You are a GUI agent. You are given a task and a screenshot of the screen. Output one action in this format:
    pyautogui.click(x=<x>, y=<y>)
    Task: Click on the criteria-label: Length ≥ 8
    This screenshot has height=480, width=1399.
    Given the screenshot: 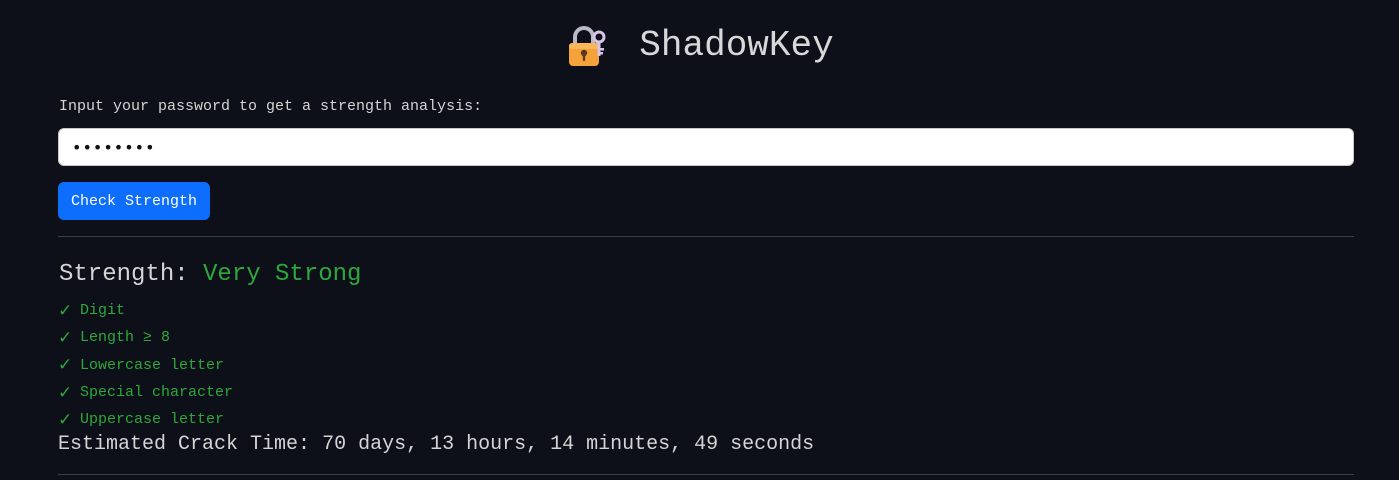 What is the action you would take?
    pyautogui.click(x=125, y=338)
    